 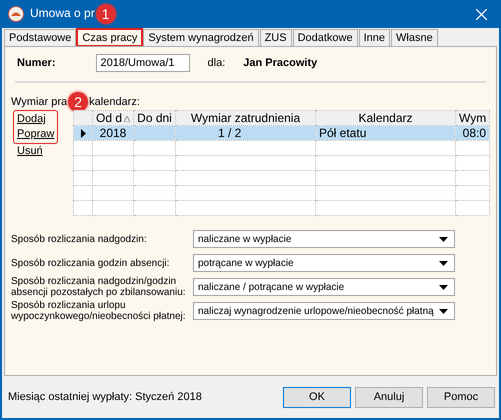 I want to click on close-icon, so click(x=481, y=14).